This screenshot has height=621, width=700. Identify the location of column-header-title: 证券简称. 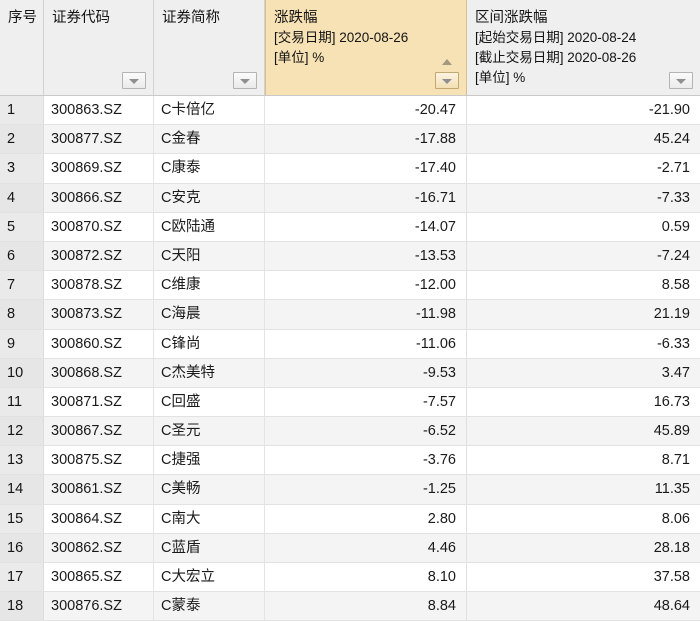
(191, 18).